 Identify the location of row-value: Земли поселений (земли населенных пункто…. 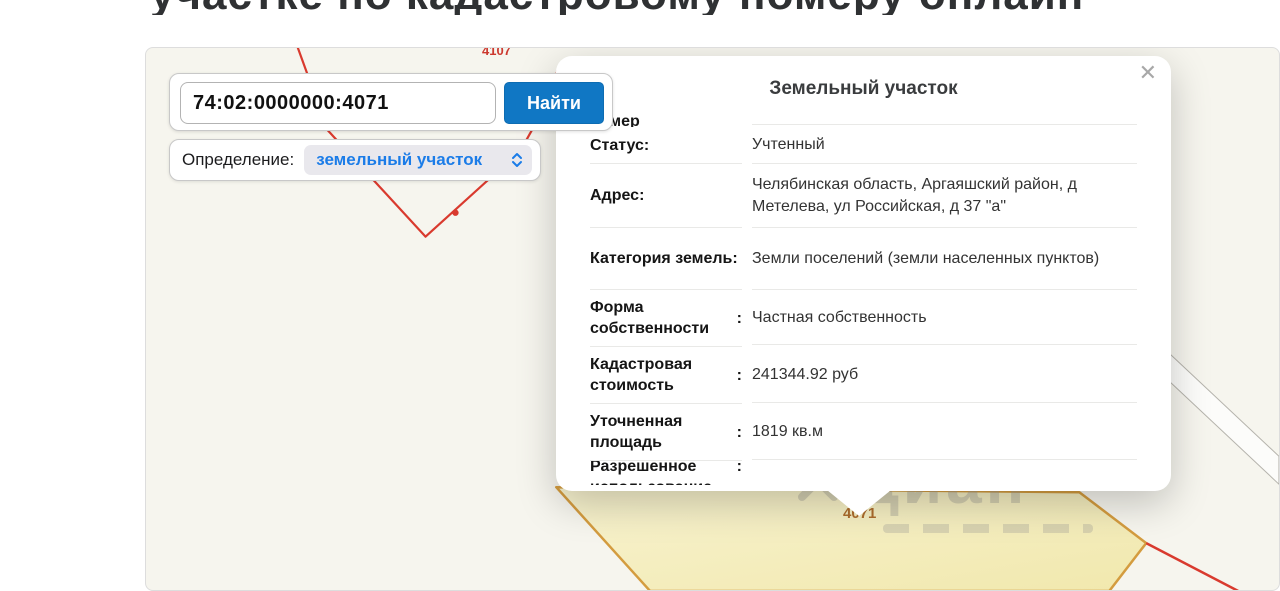
(944, 259).